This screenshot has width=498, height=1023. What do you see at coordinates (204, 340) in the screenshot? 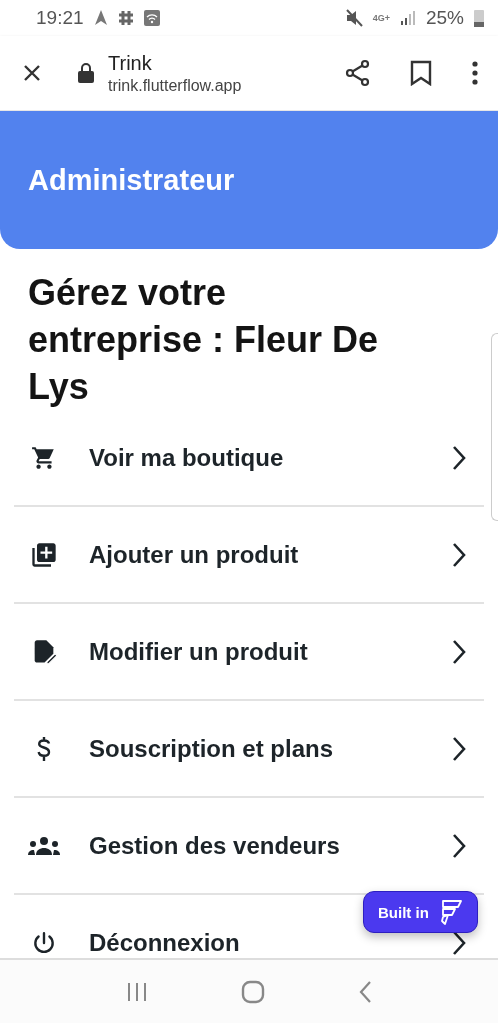
I see `page-heading: Gérez votre entreprise : Fleur De Lys` at bounding box center [204, 340].